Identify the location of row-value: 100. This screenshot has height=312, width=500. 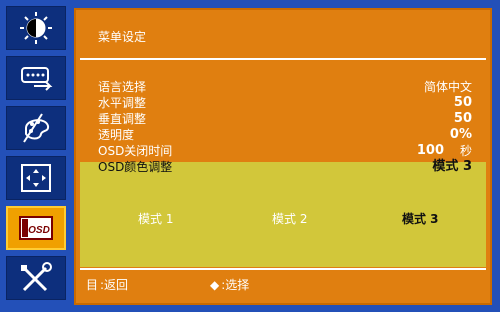
(430, 150).